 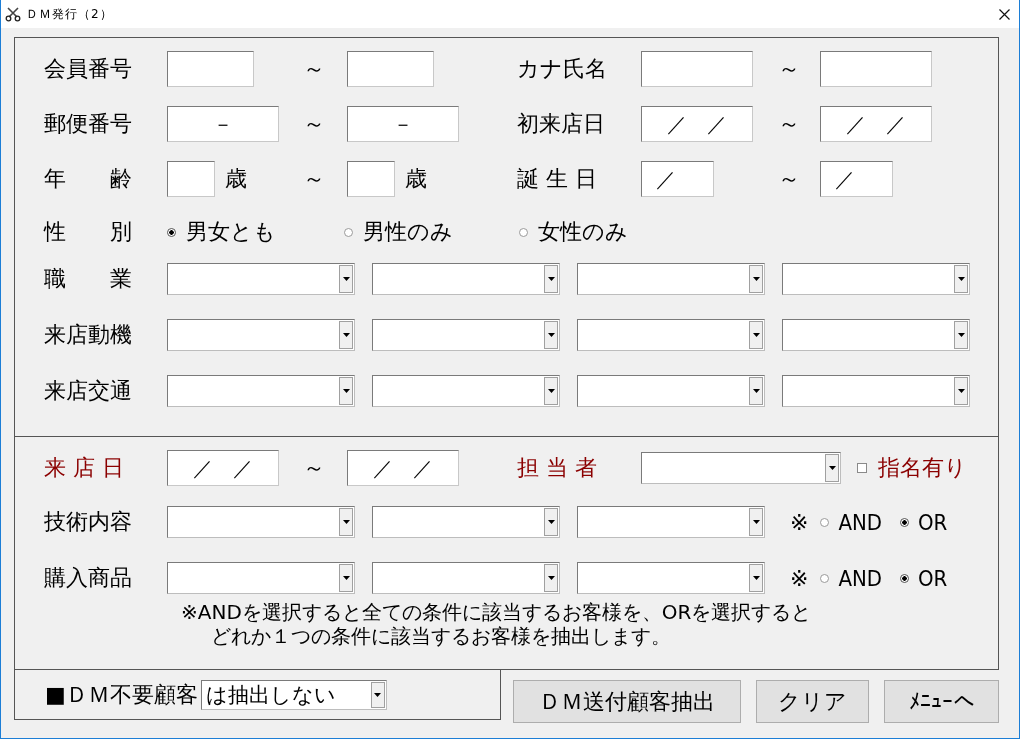 I want to click on field-label: 職 業, so click(x=88, y=278).